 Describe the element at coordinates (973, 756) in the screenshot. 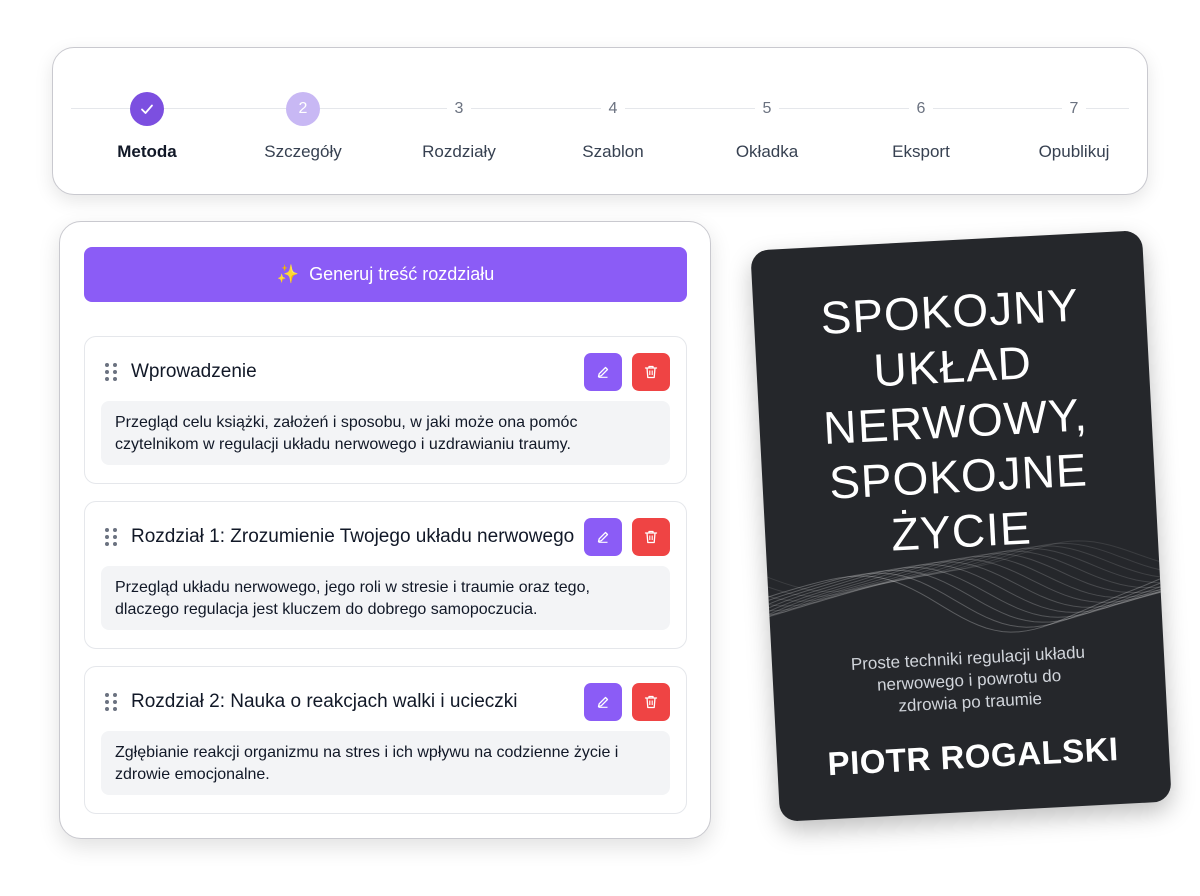

I see `cover-author: PIOTR ROGALSKI` at that location.